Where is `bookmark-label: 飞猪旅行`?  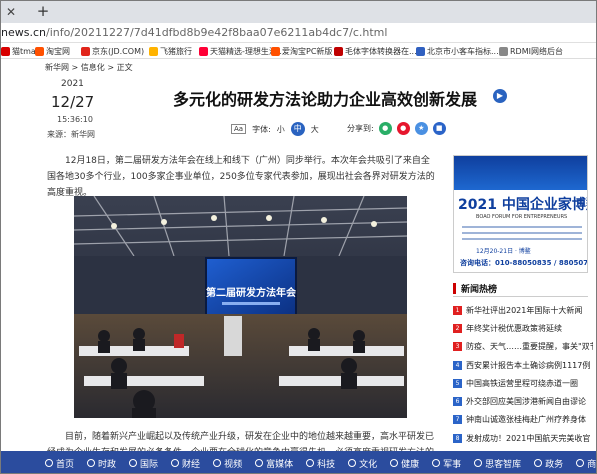 bookmark-label: 飞猪旅行 is located at coordinates (176, 51).